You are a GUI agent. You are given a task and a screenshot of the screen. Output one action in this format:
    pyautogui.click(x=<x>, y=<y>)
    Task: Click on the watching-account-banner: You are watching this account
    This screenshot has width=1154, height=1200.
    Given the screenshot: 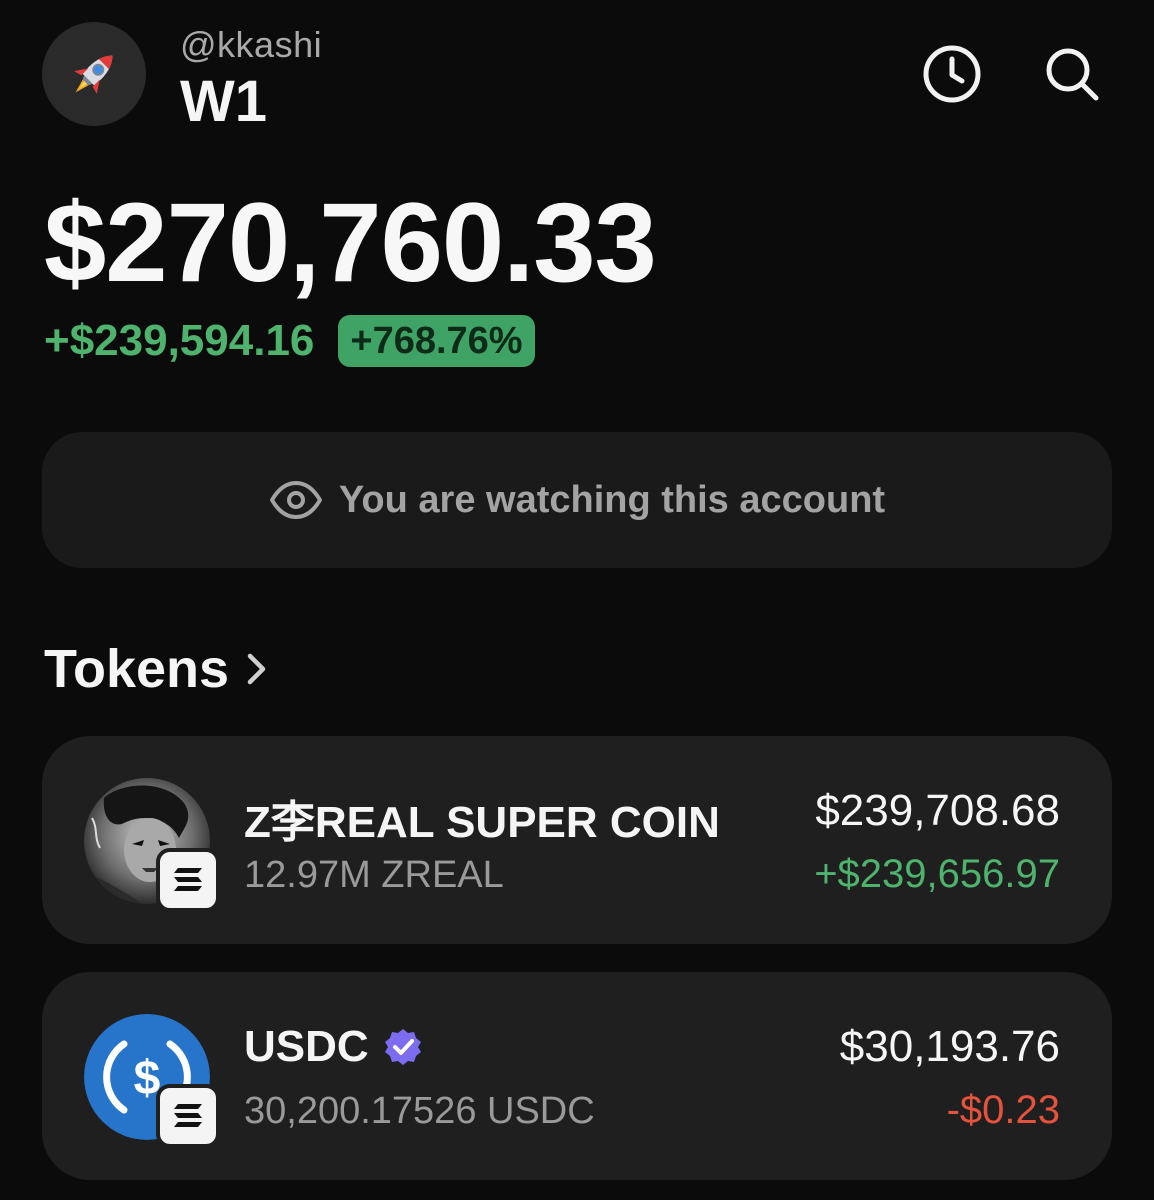 What is the action you would take?
    pyautogui.click(x=577, y=500)
    